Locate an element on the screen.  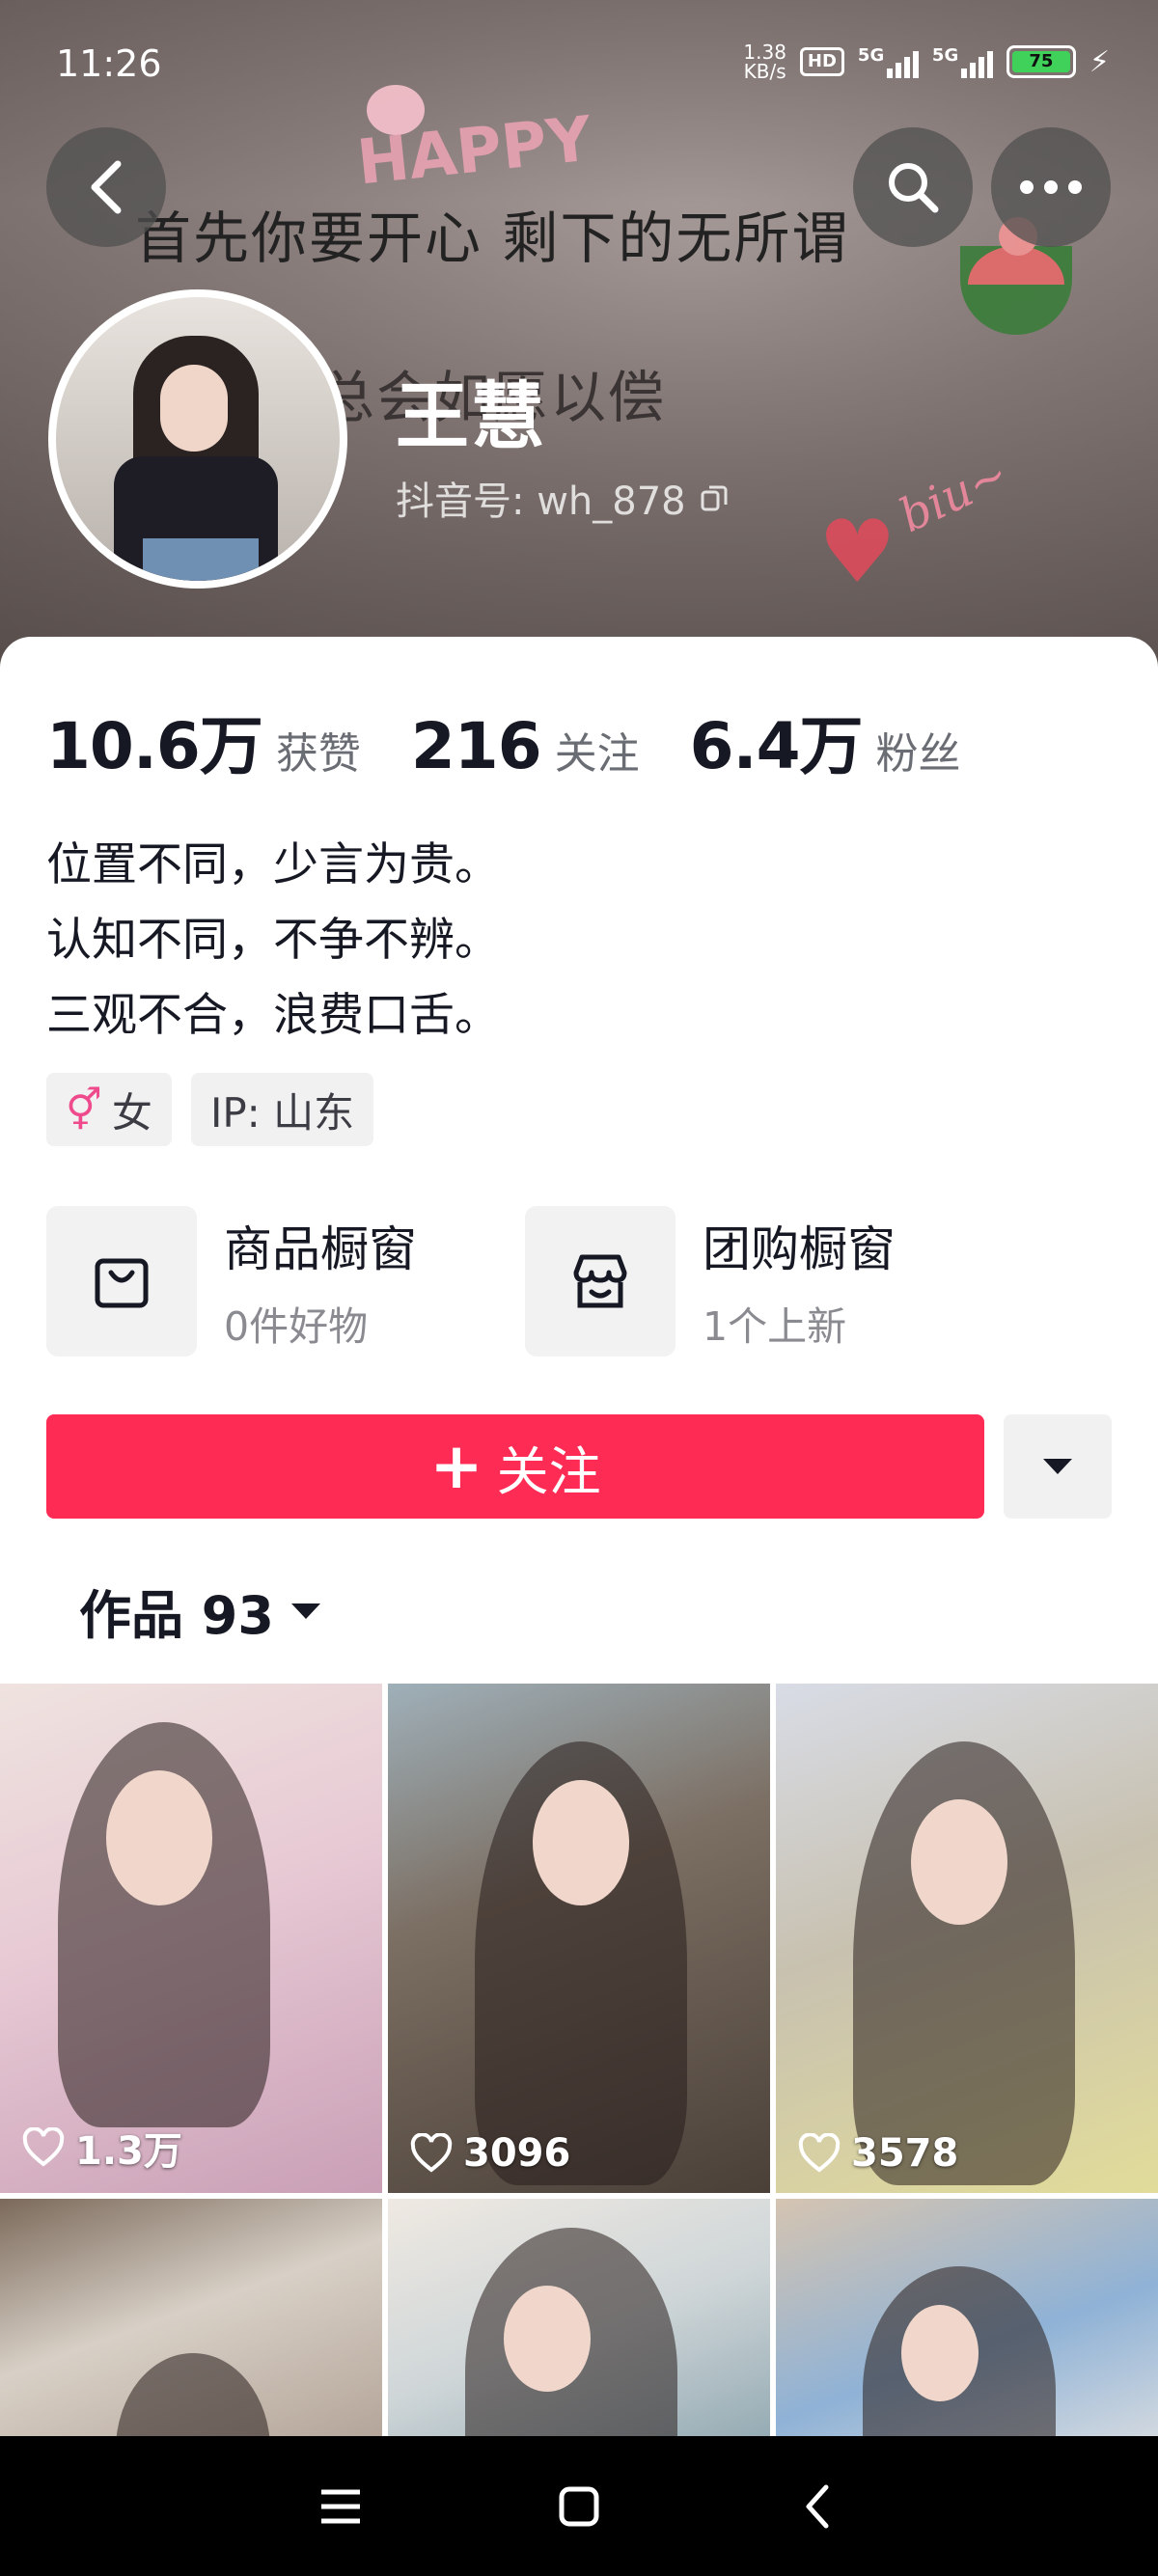
back-button is located at coordinates (106, 187).